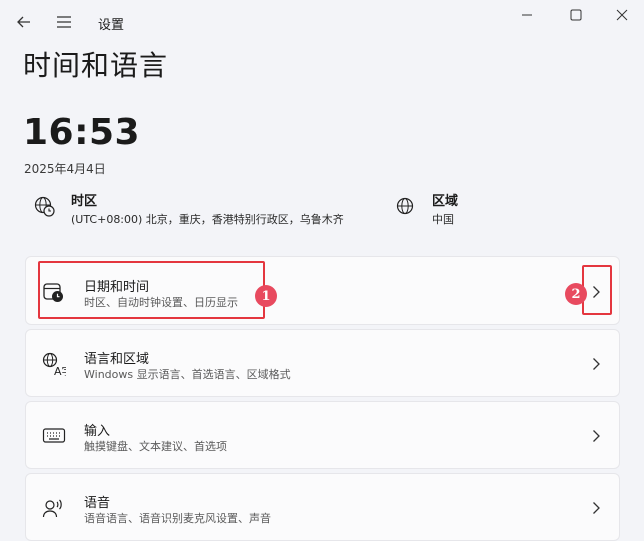 This screenshot has width=644, height=541. I want to click on card-speech: 语音 语音语言、语音识别麦克风设置、声音, so click(322, 507).